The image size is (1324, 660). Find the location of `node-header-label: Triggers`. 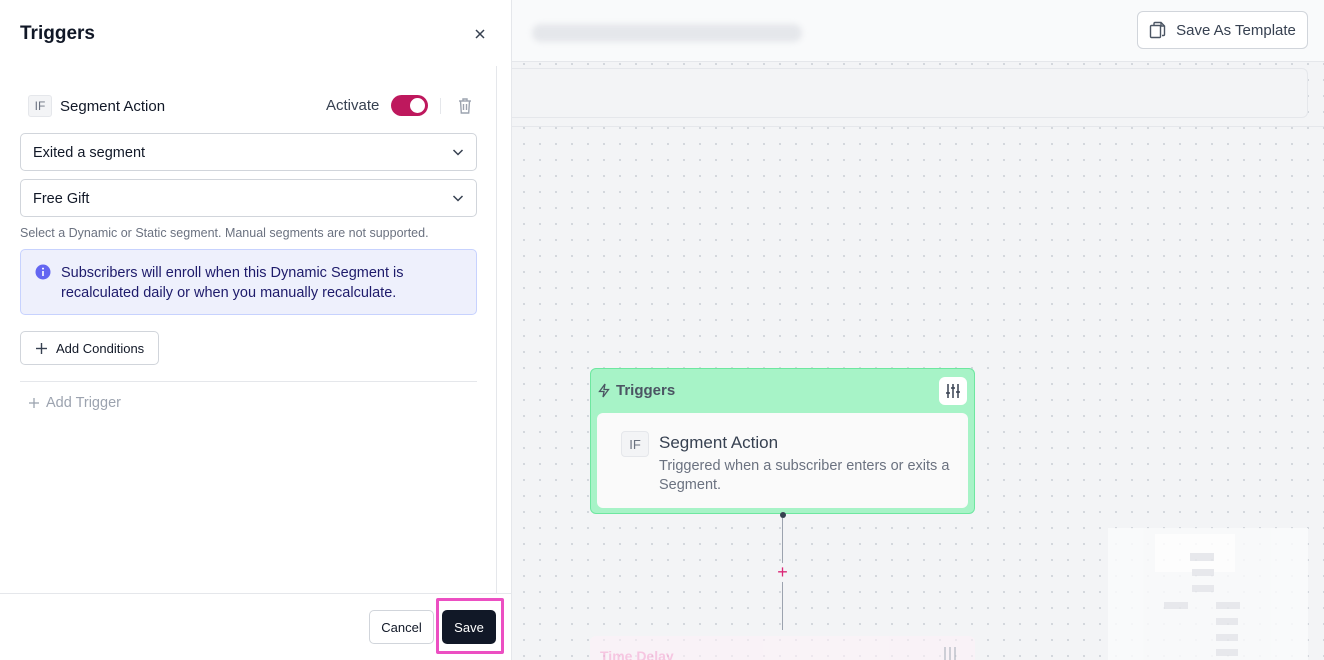

node-header-label: Triggers is located at coordinates (646, 390).